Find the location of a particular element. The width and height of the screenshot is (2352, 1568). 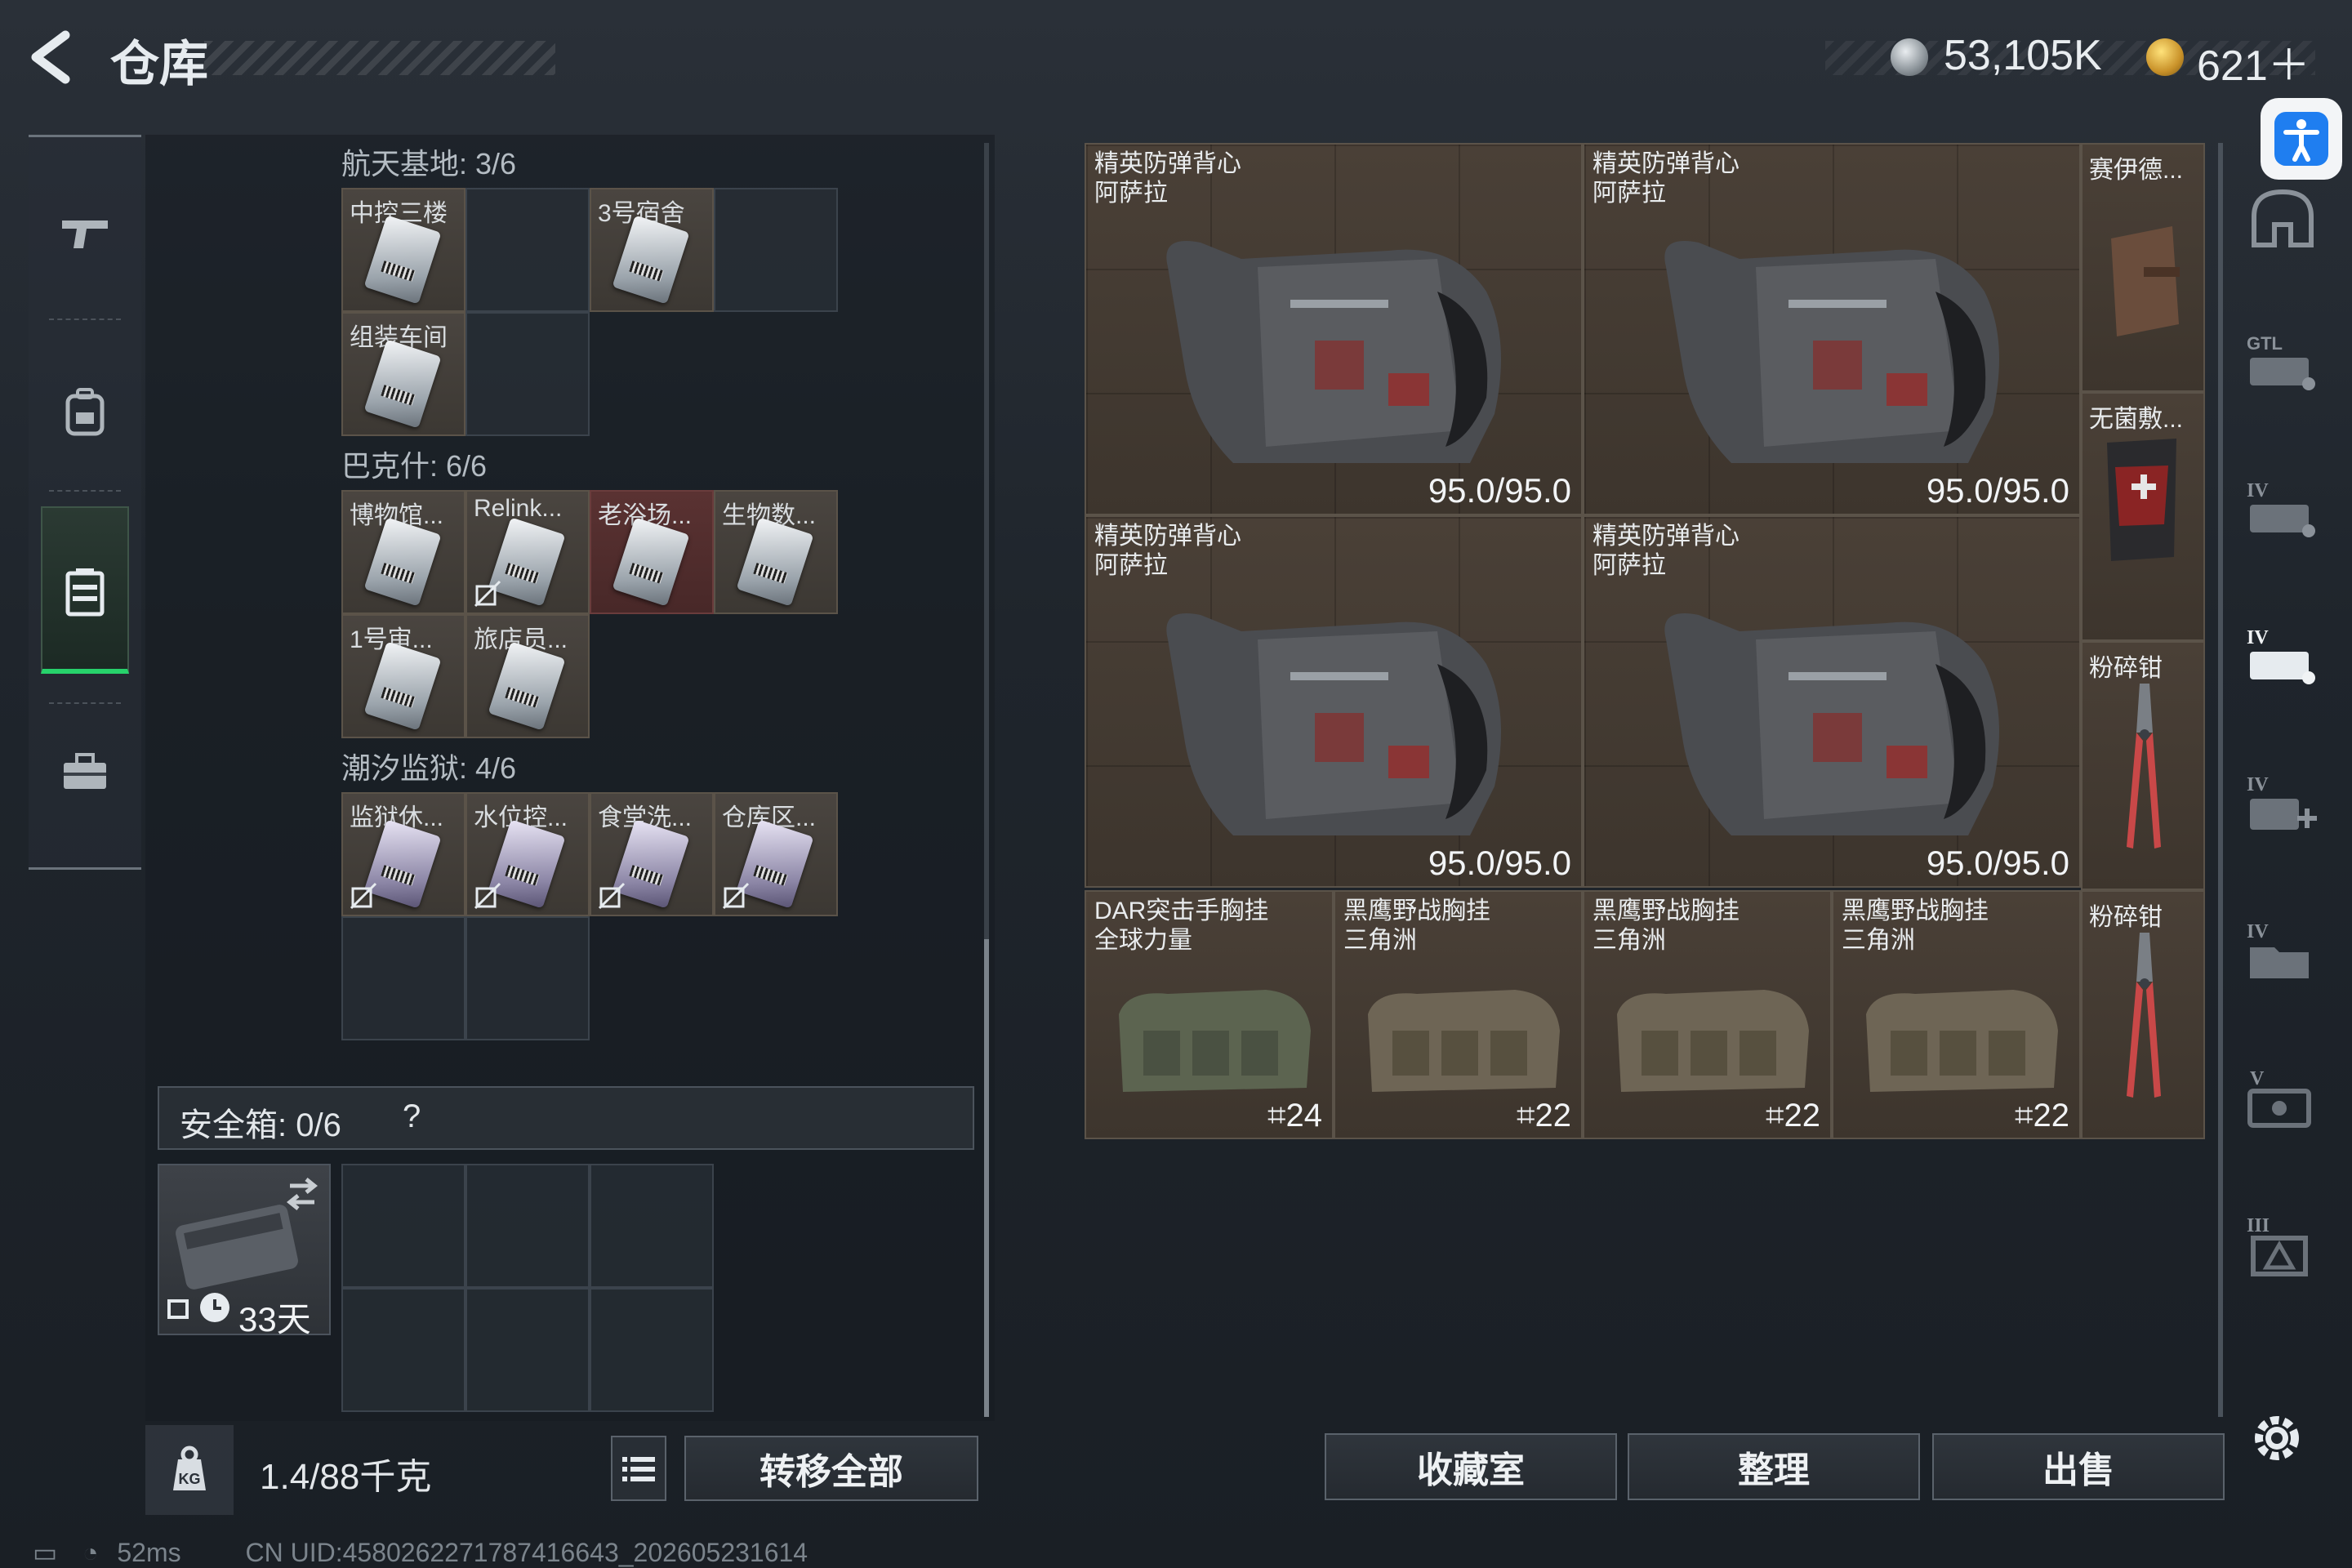

nav-item-backpack is located at coordinates (85, 412).